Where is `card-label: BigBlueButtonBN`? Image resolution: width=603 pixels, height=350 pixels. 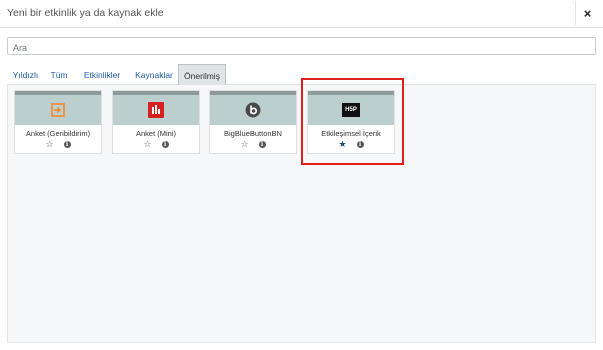 card-label: BigBlueButtonBN is located at coordinates (253, 133).